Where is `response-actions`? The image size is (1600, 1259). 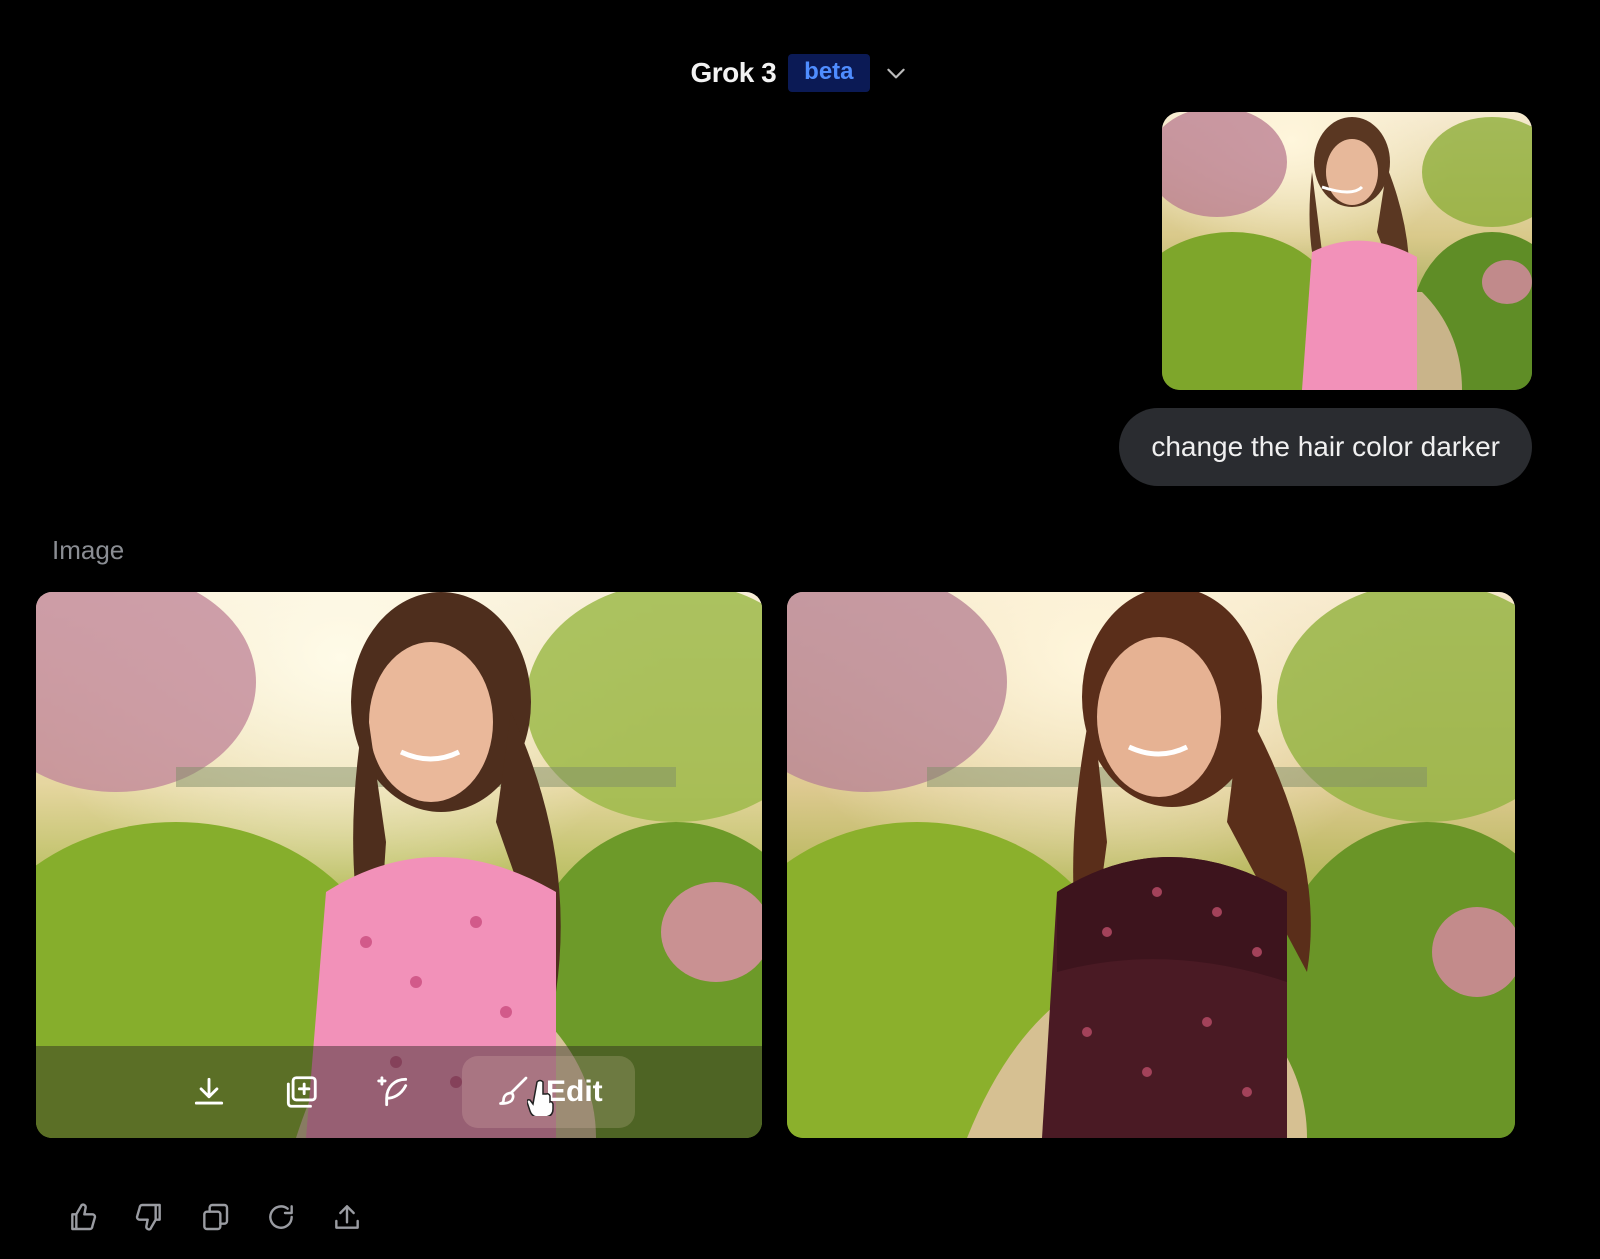
response-actions is located at coordinates (215, 1217).